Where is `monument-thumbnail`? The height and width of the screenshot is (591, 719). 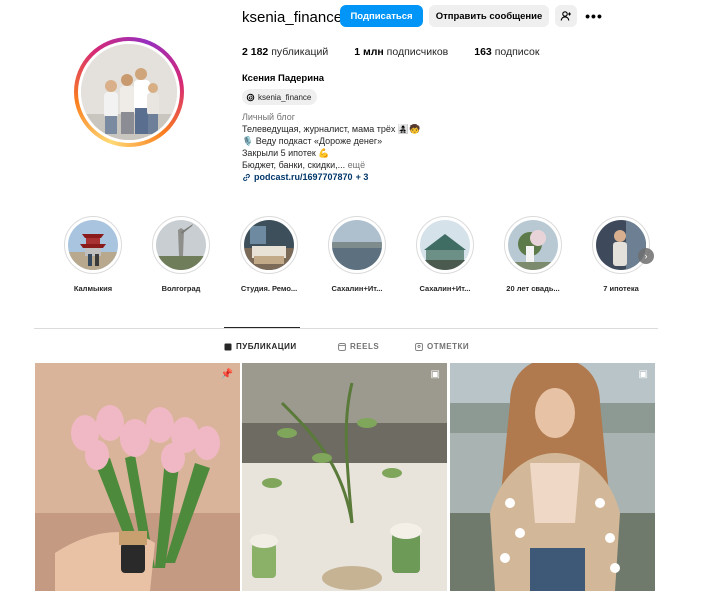
monument-thumbnail is located at coordinates (181, 245).